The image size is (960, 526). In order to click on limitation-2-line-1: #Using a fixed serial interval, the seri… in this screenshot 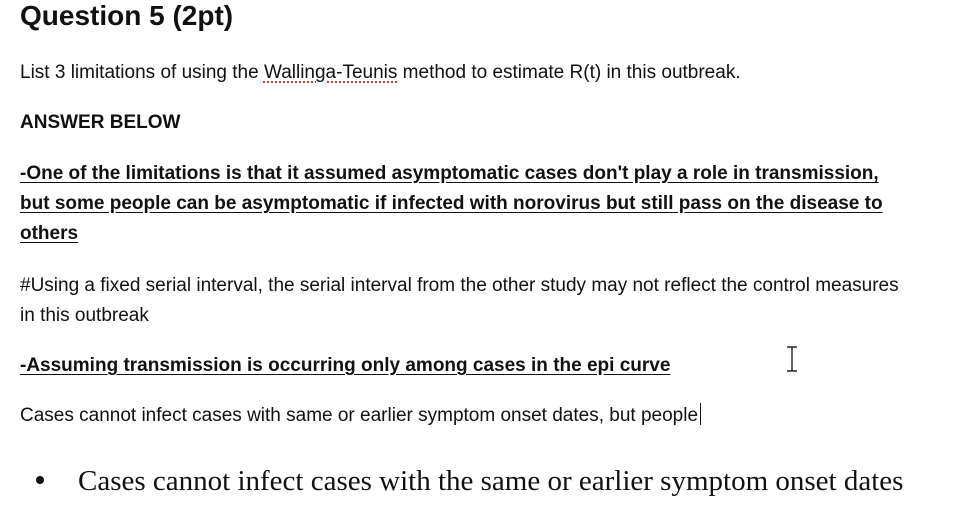, I will do `click(459, 285)`.